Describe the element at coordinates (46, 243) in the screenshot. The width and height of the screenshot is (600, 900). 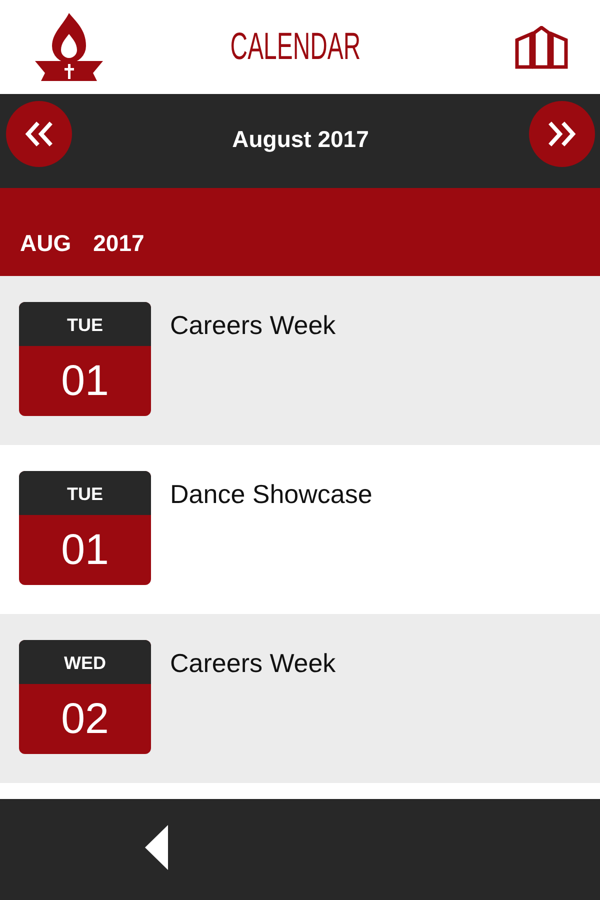
I see `section-month: AUG` at that location.